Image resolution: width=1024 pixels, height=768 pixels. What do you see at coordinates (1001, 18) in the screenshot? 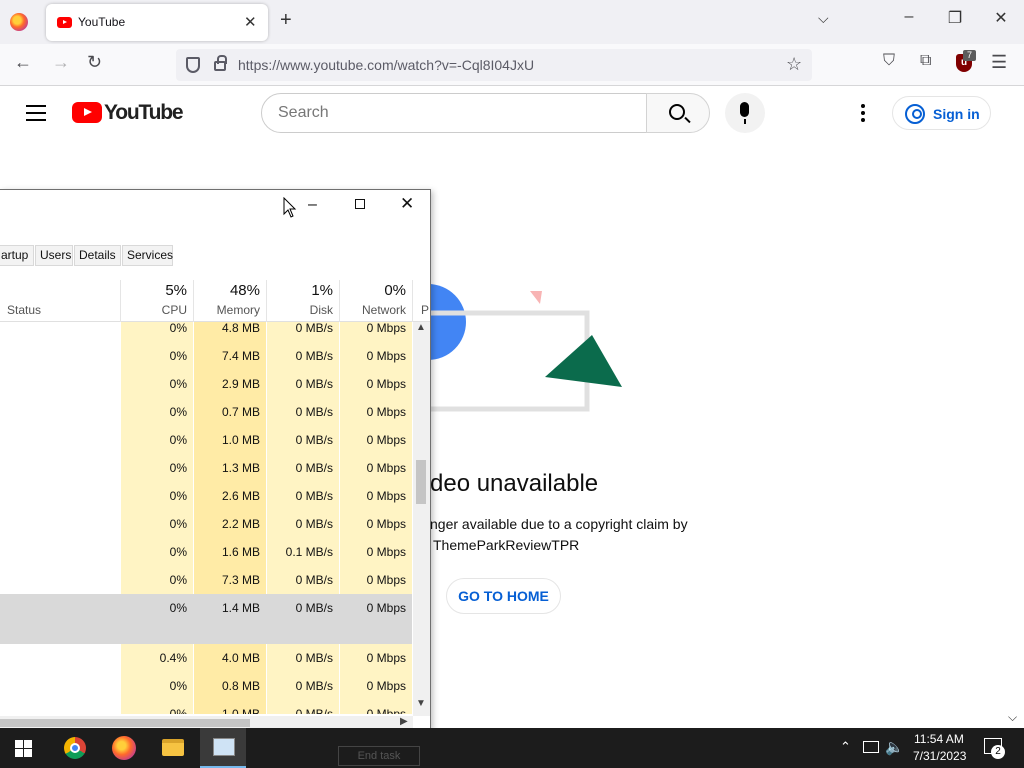
I see `close-window-button: ✕` at bounding box center [1001, 18].